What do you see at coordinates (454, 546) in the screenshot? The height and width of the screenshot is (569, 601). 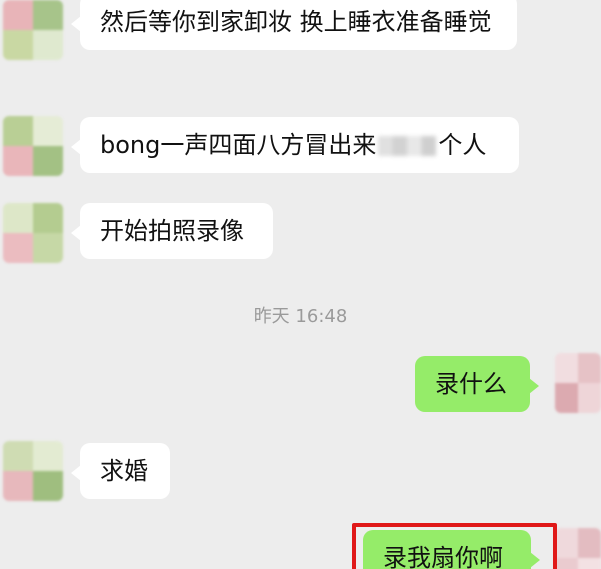 I see `highlight-box` at bounding box center [454, 546].